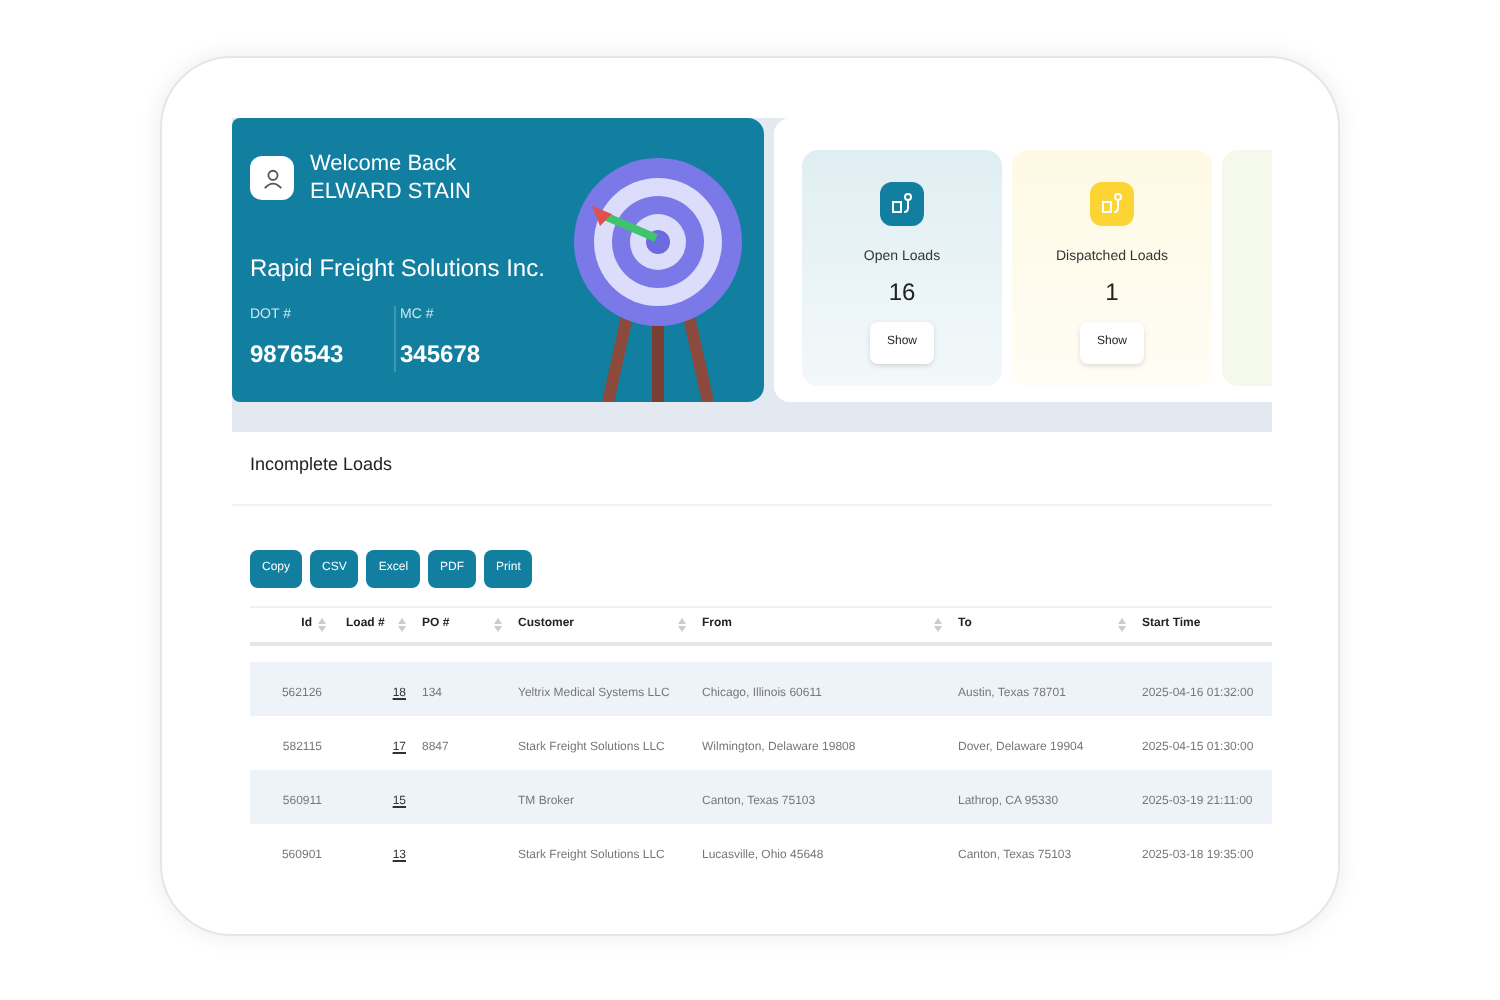  Describe the element at coordinates (441, 354) in the screenshot. I see `id-value: 345678` at that location.